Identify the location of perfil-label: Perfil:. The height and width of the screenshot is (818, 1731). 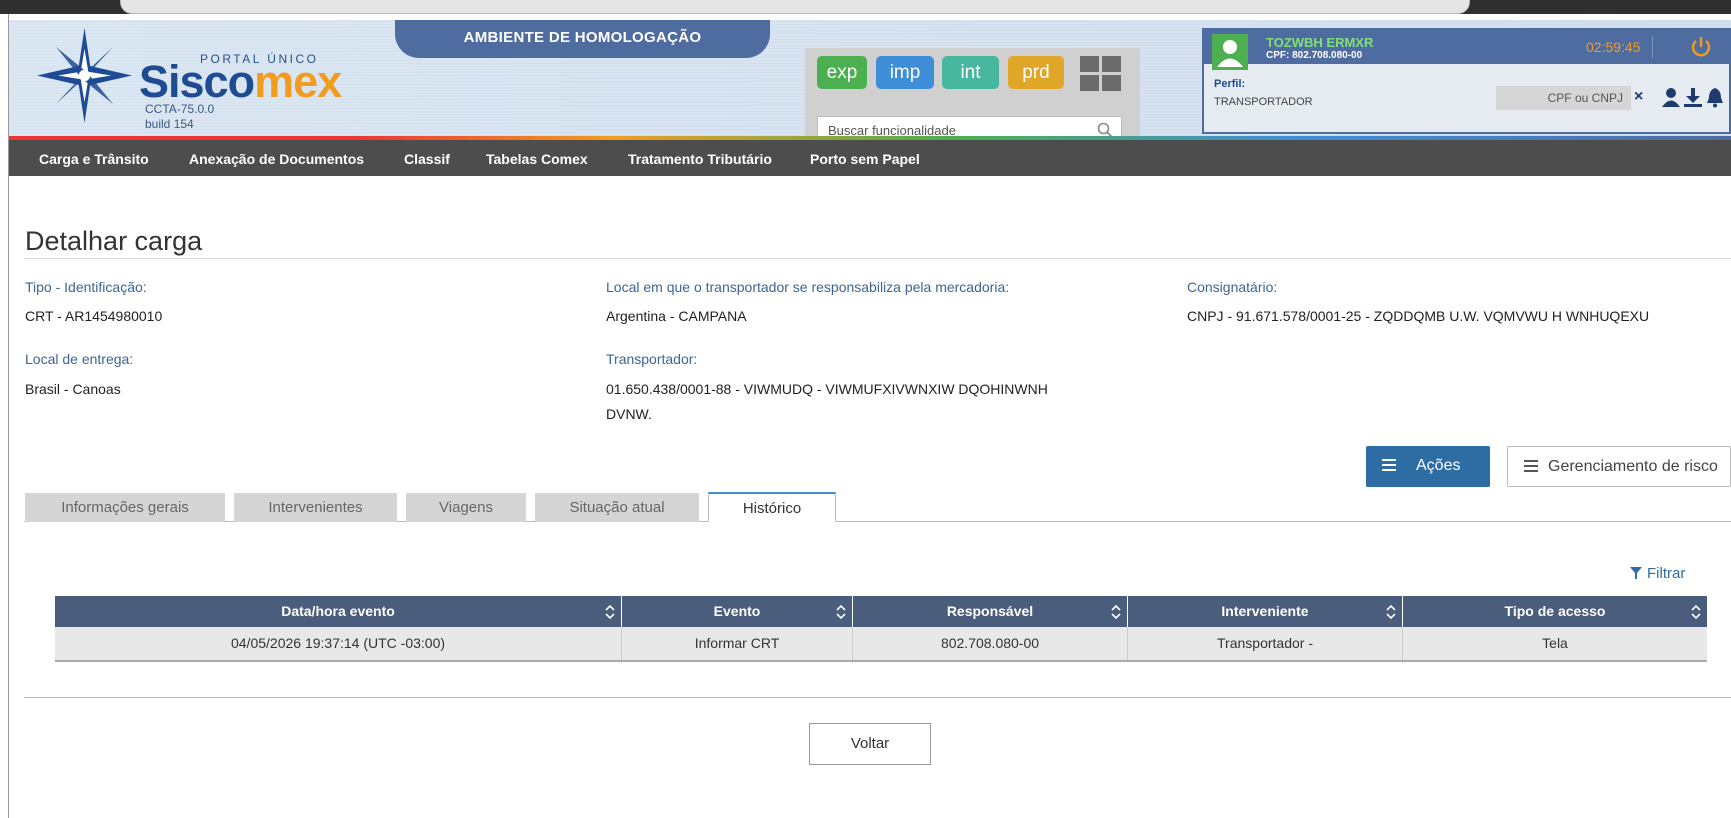
(1230, 84).